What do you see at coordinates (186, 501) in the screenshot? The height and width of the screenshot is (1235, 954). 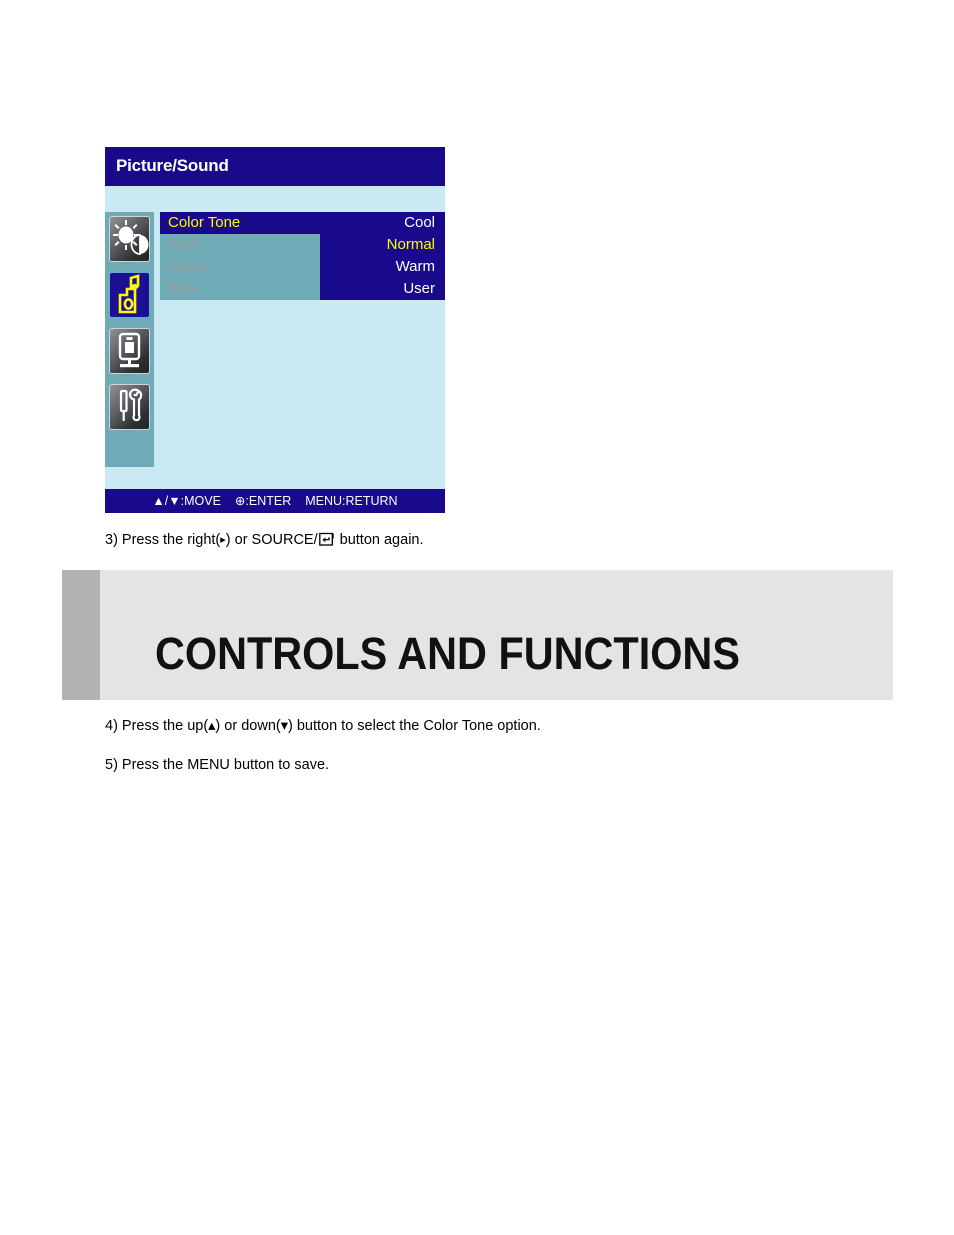 I see `hint-move: ▲/▼:MOVE` at bounding box center [186, 501].